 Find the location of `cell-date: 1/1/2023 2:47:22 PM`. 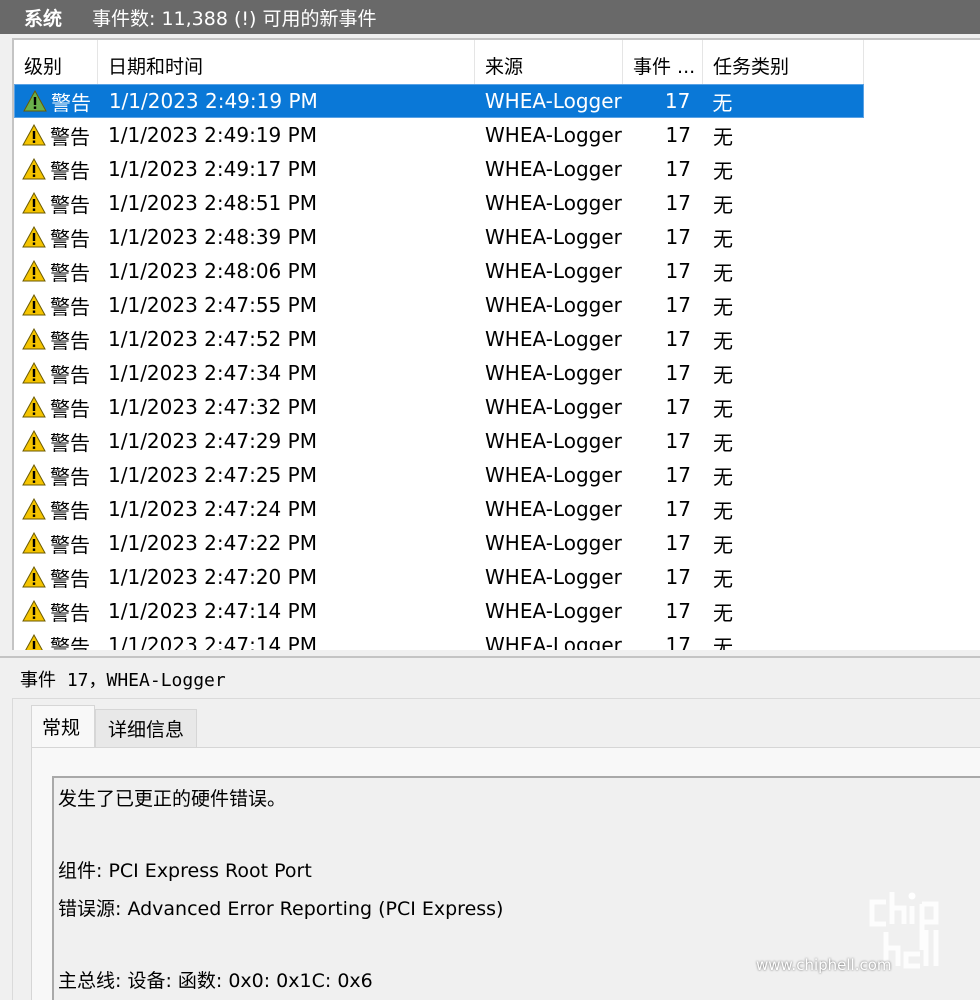

cell-date: 1/1/2023 2:47:22 PM is located at coordinates (212, 543).